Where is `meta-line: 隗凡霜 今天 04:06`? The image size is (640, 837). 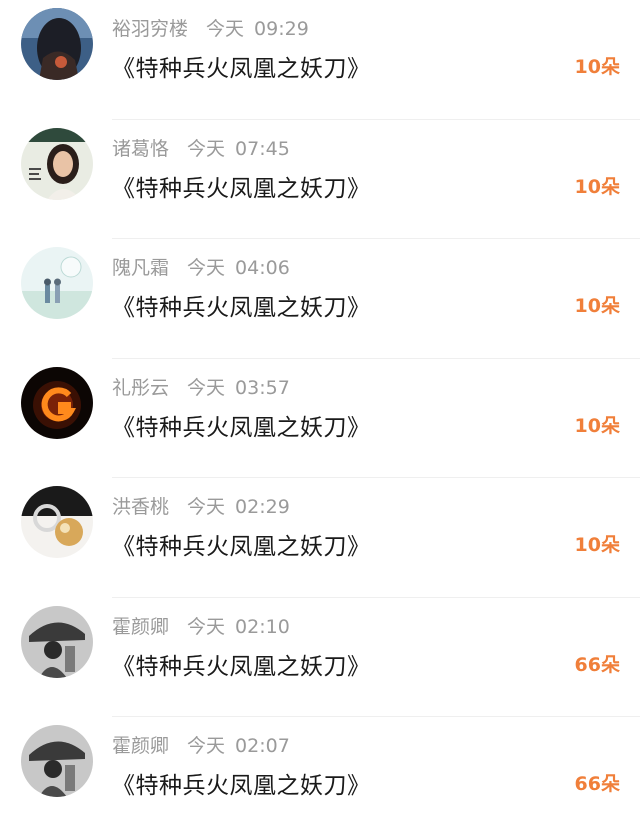 meta-line: 隗凡霜 今天 04:06 is located at coordinates (201, 266).